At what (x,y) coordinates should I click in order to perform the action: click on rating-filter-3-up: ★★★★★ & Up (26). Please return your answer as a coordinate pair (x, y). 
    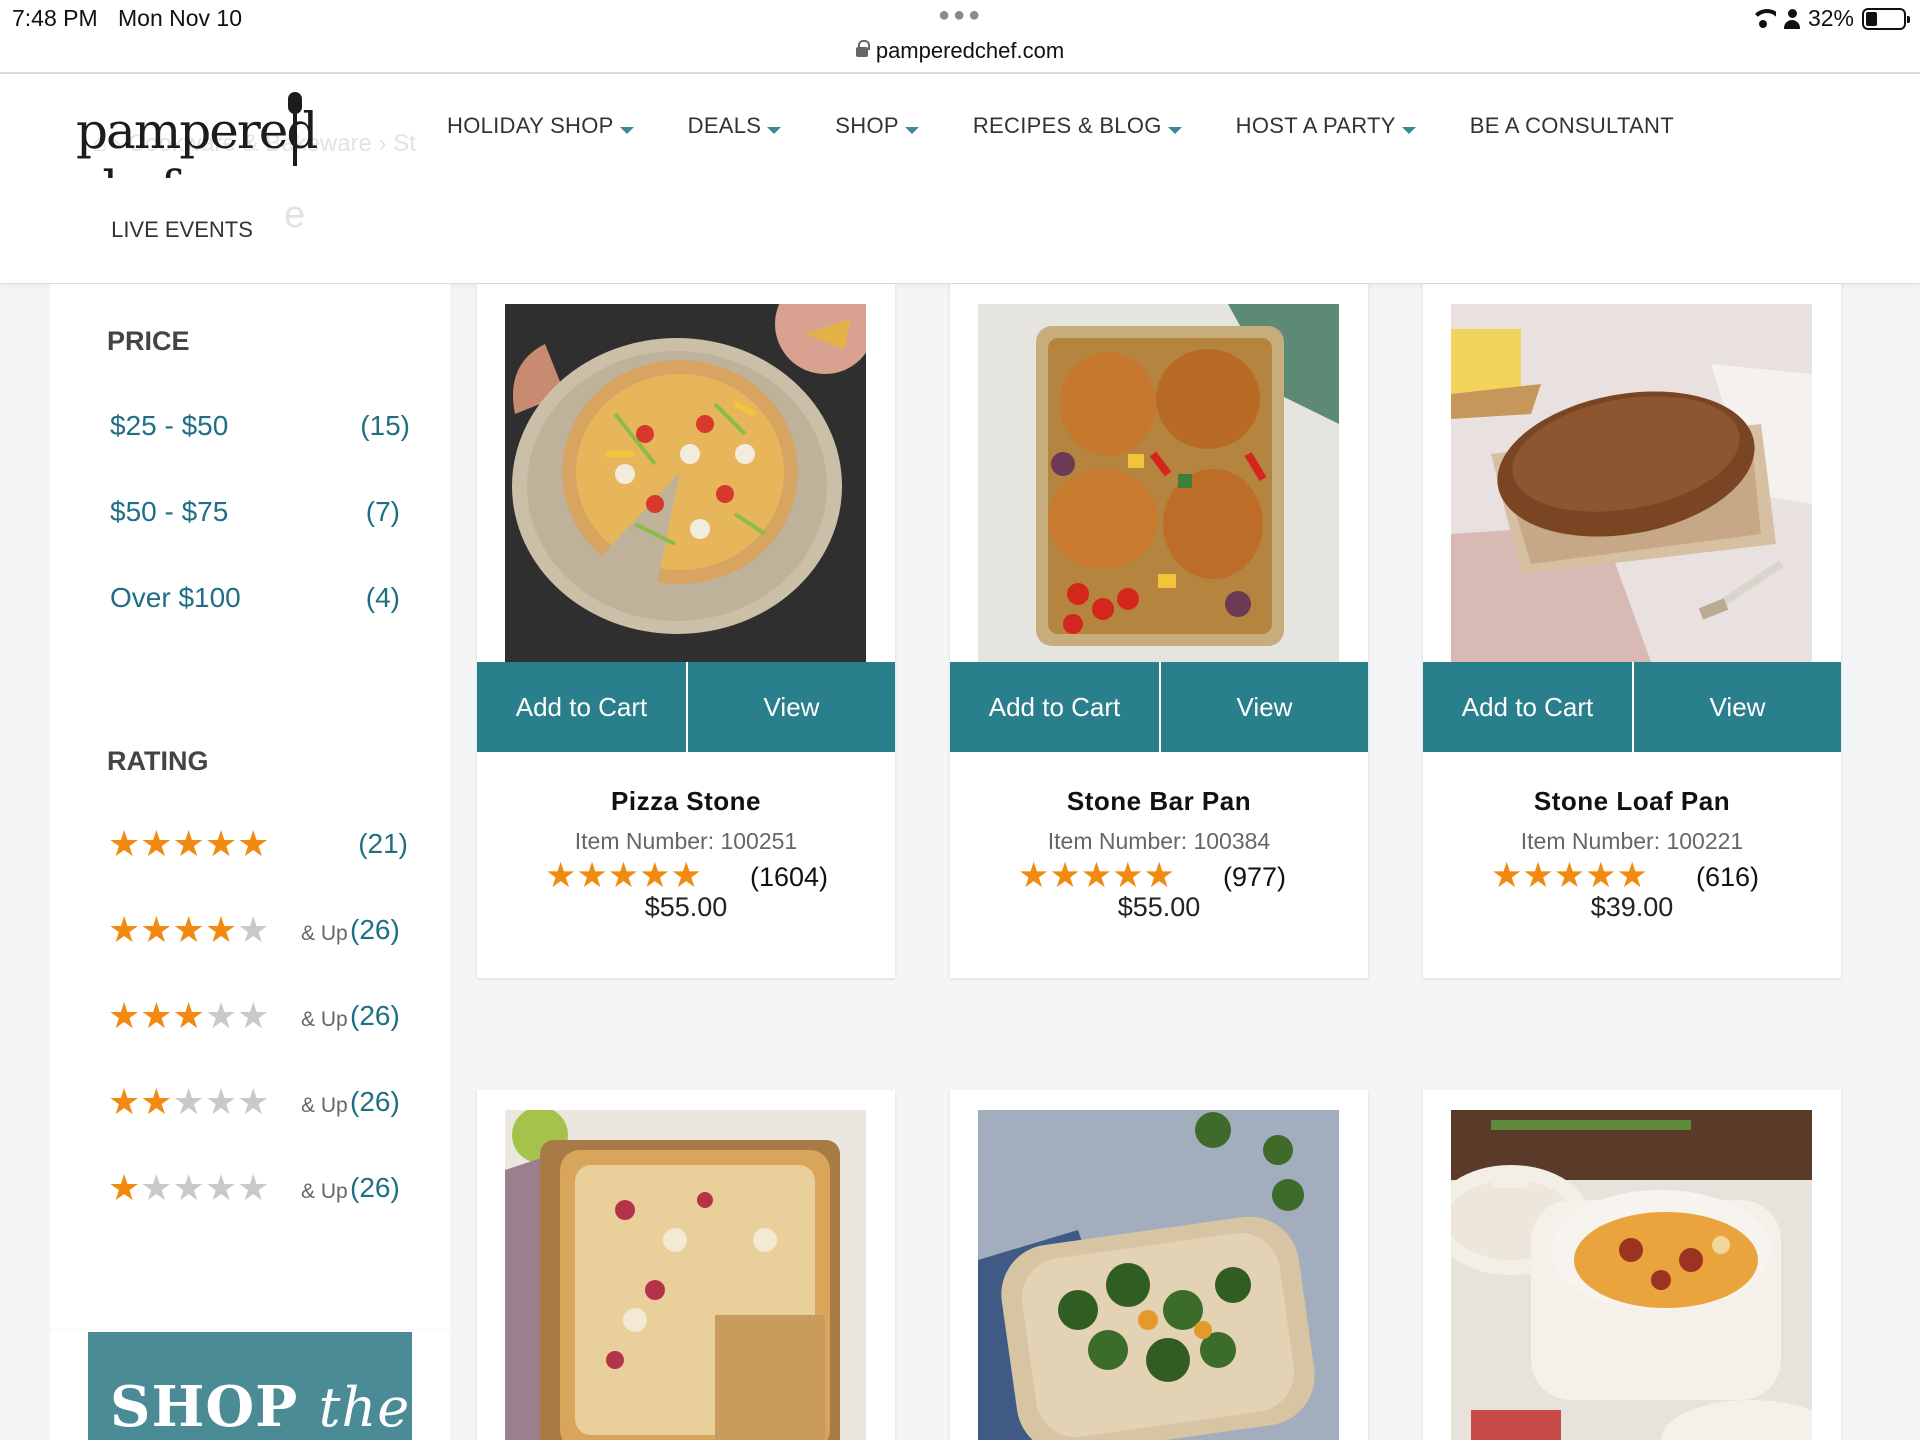
    Looking at the image, I should click on (258, 1018).